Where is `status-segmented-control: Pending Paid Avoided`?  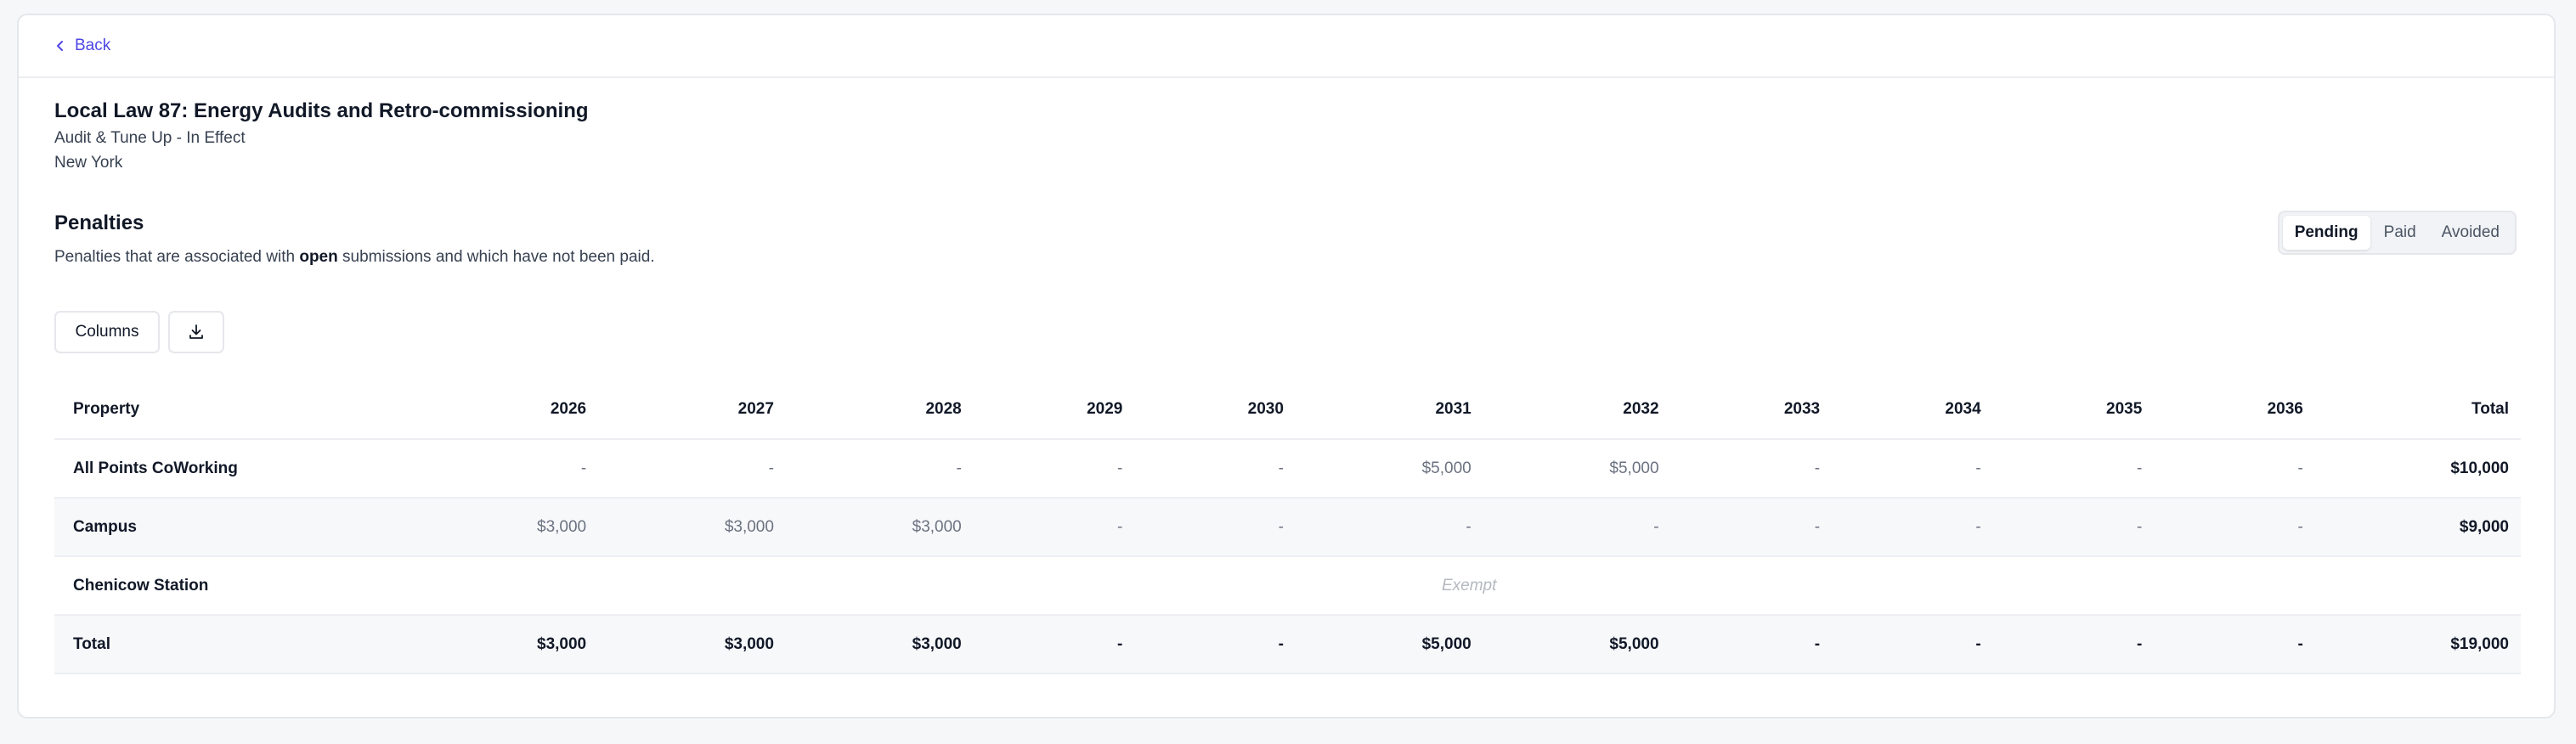 status-segmented-control: Pending Paid Avoided is located at coordinates (2397, 233).